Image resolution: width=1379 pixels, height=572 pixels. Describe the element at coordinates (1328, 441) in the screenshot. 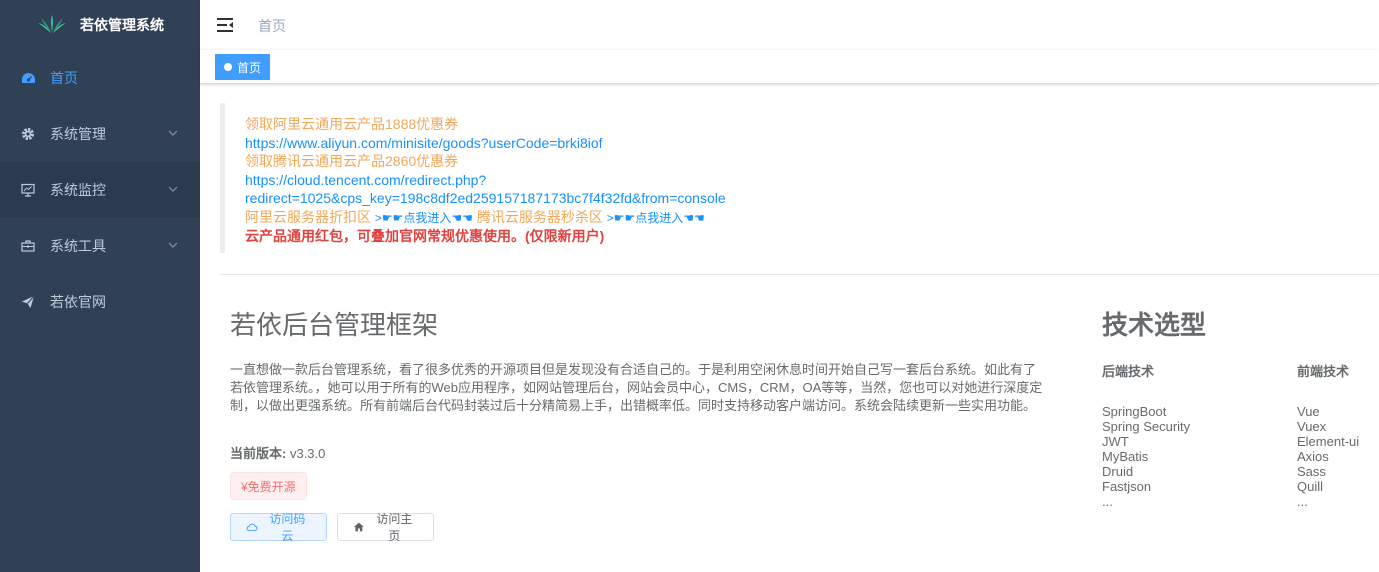

I see `list-item: Element-ui` at that location.